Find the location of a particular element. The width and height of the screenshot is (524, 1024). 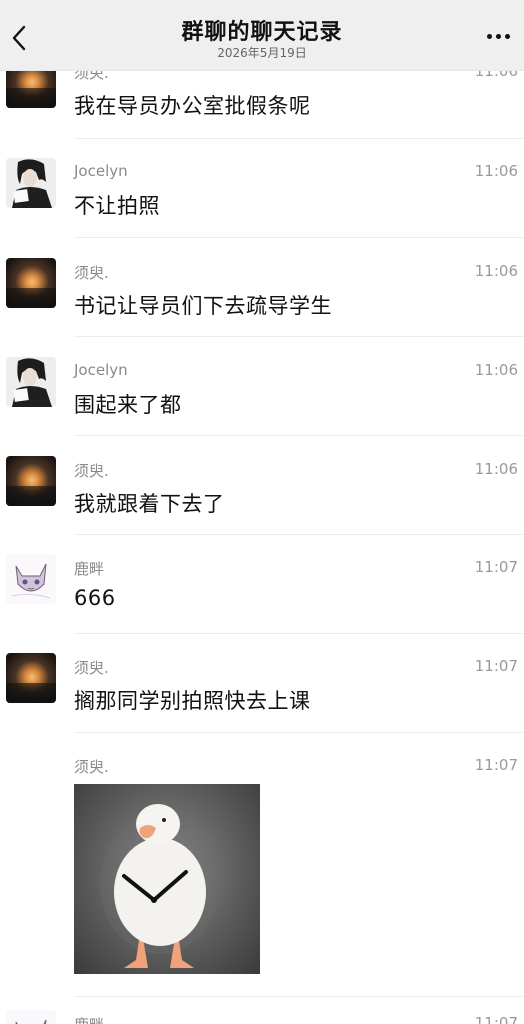

page-date: 2026年5月19日 is located at coordinates (262, 53).